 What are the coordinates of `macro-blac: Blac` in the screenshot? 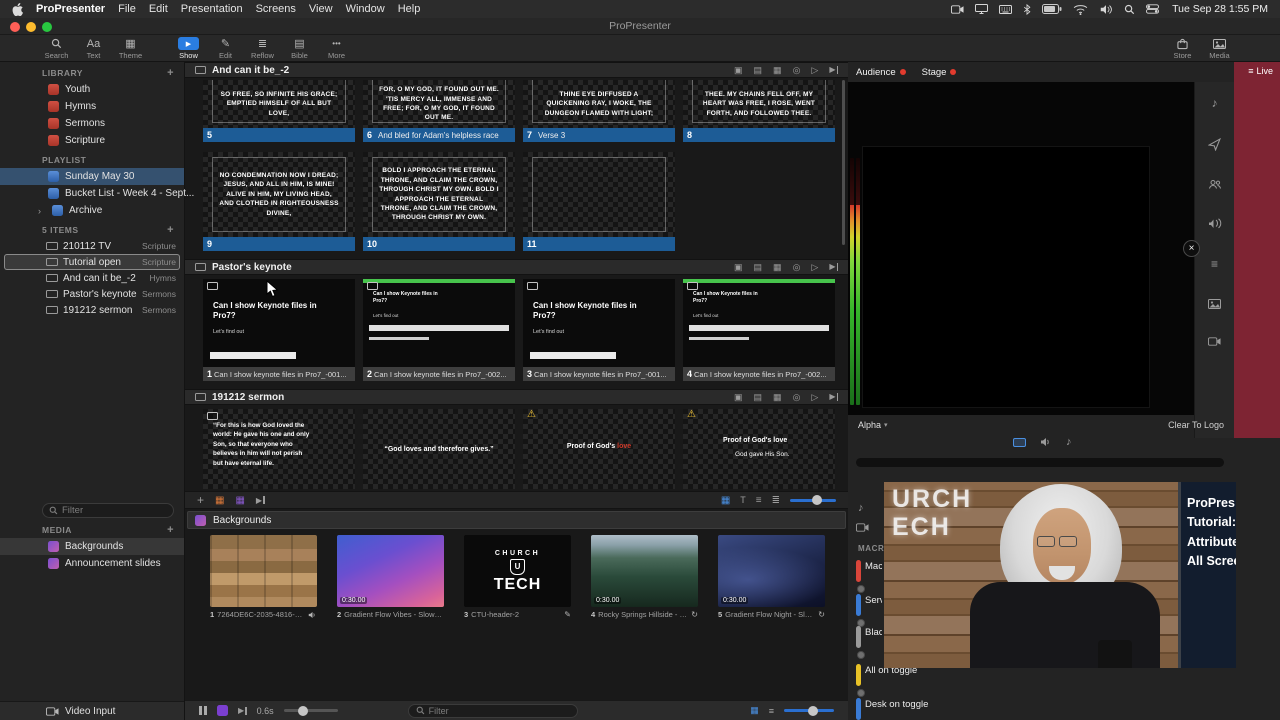 It's located at (869, 642).